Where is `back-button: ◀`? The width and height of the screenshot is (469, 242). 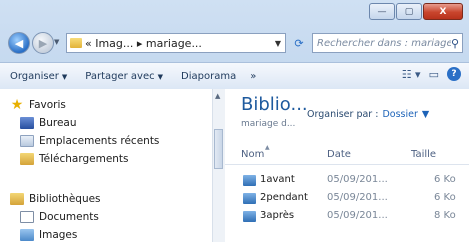
back-button: ◀ is located at coordinates (19, 43).